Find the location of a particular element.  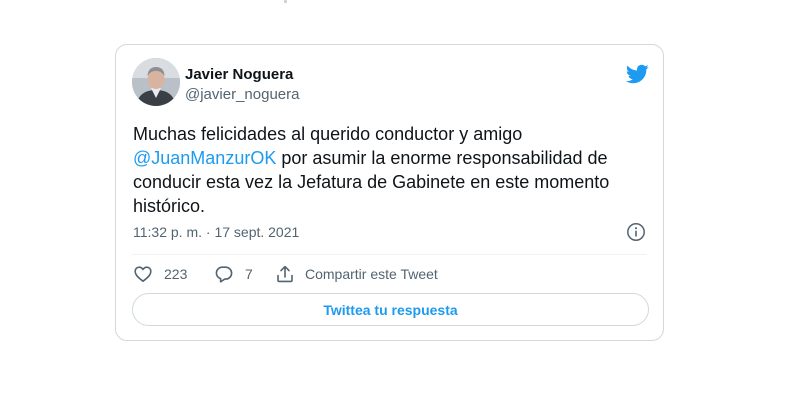

reply-button: 7 is located at coordinates (233, 274).